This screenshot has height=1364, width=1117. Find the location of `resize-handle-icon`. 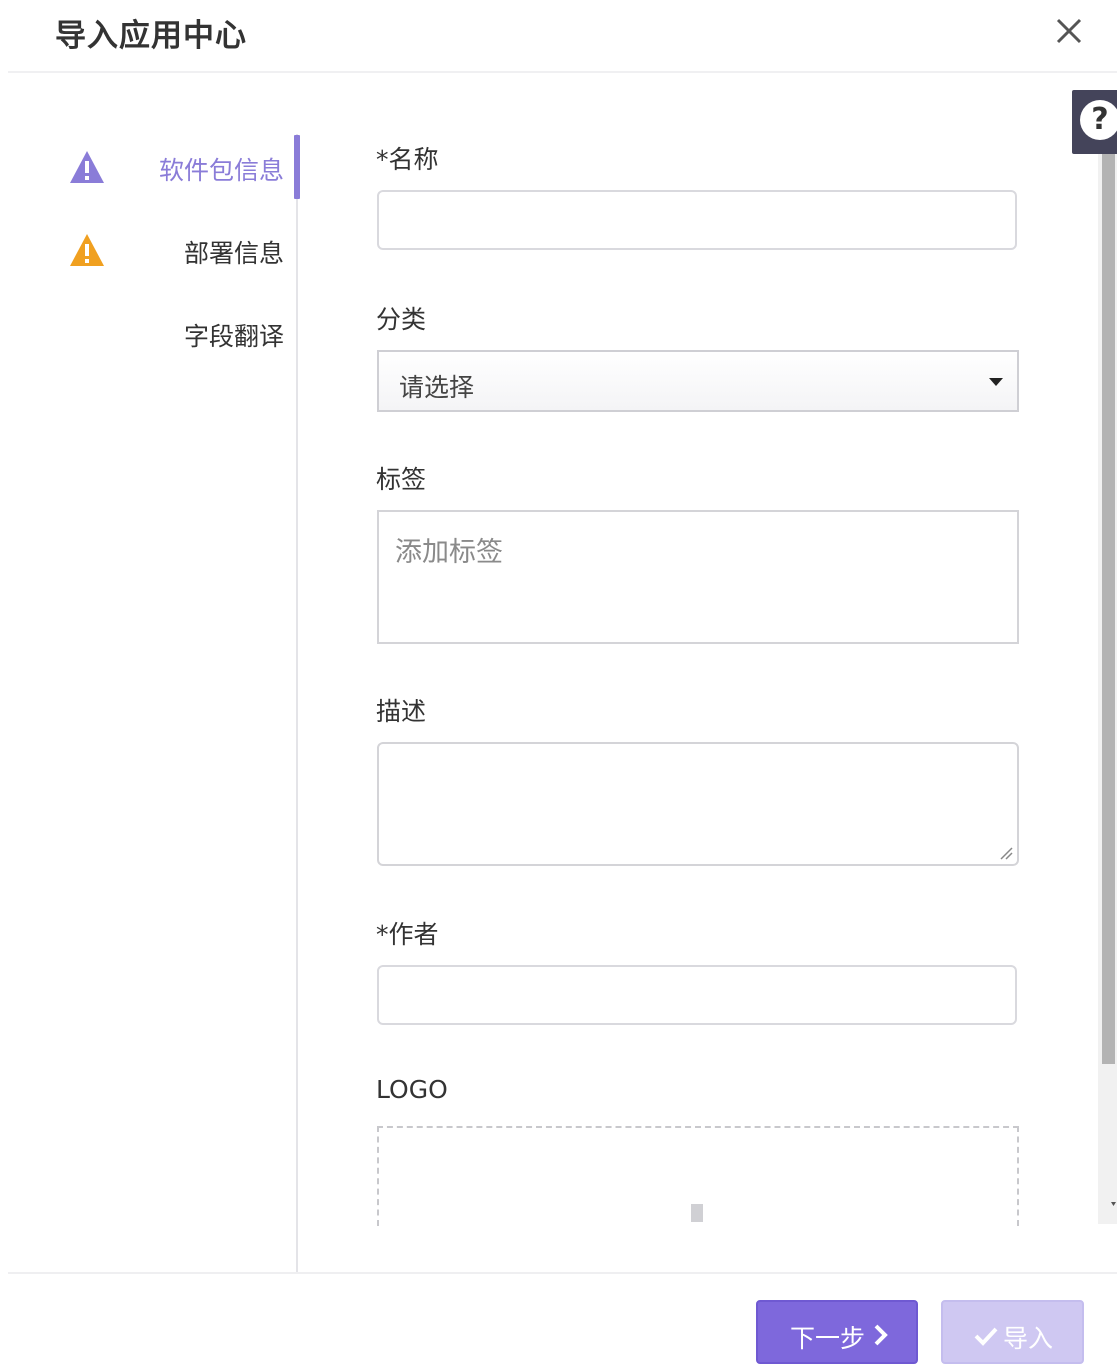

resize-handle-icon is located at coordinates (1006, 853).